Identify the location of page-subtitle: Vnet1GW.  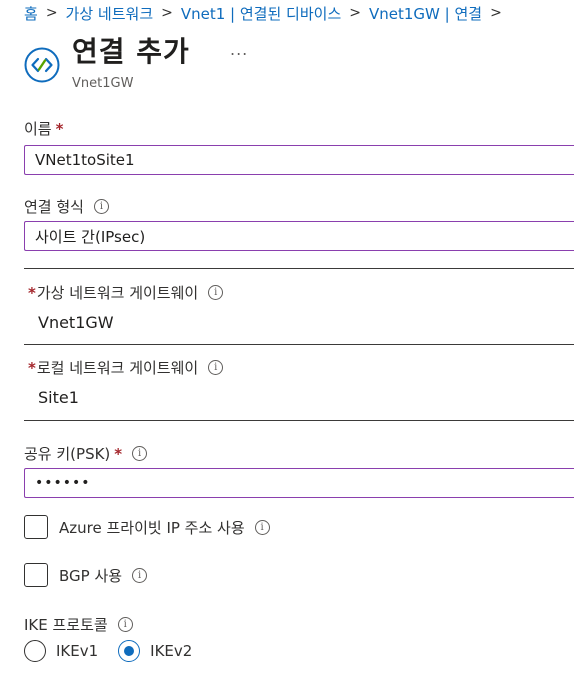
(103, 83).